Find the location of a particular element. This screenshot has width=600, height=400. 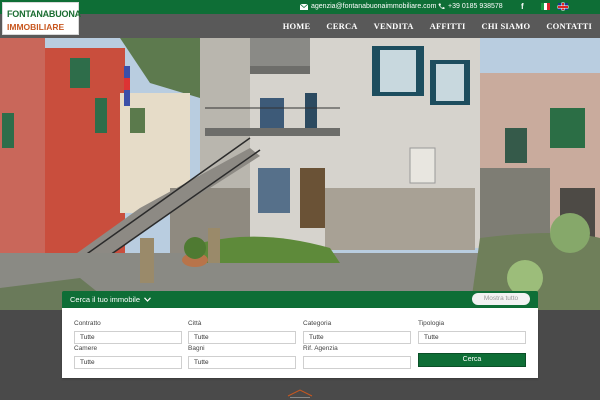

logo-line-1: FONTANABUONA is located at coordinates (44, 14).